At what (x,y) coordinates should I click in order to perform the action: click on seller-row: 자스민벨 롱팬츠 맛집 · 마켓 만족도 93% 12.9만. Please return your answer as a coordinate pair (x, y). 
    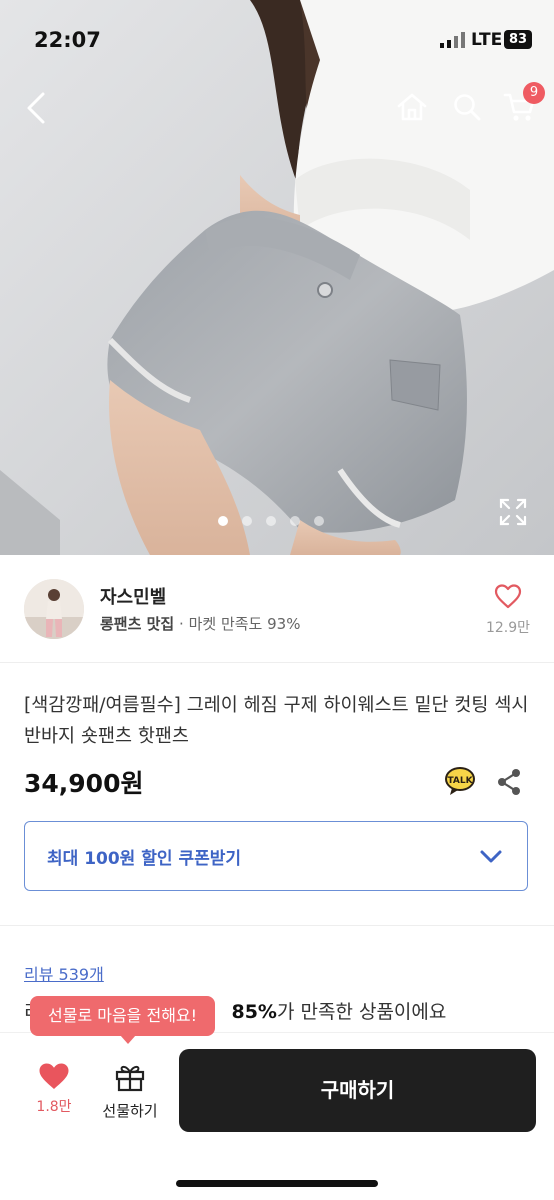
    Looking at the image, I should click on (277, 609).